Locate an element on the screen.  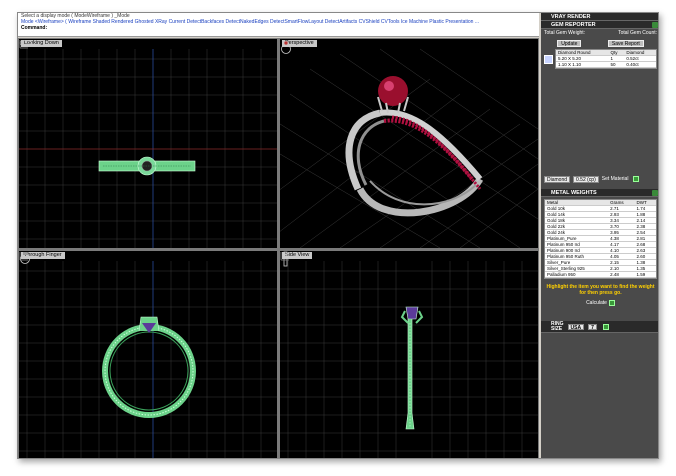
ring-side-view is located at coordinates (412, 368).